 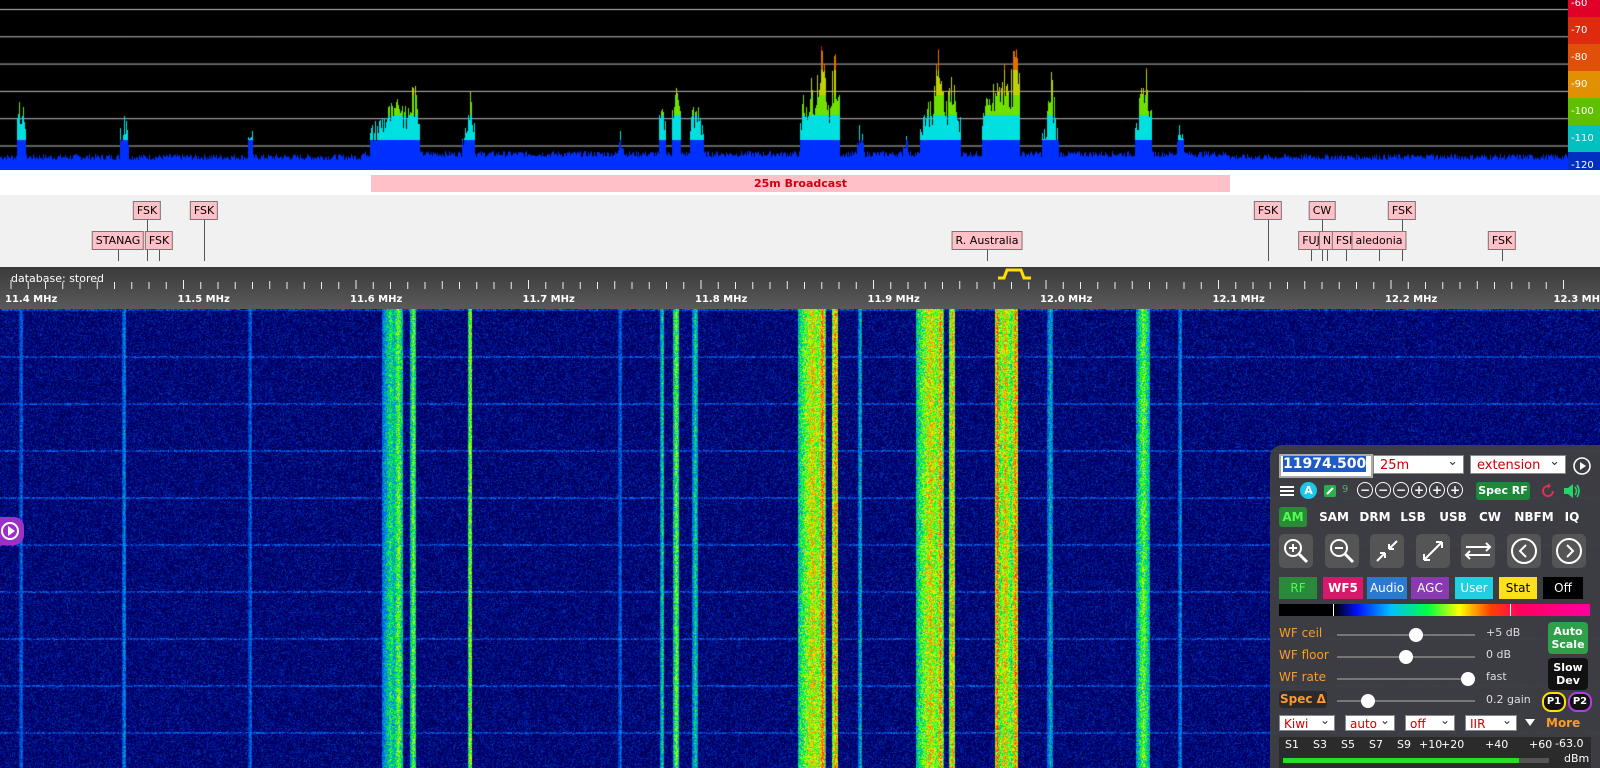 I want to click on zoom-icons: − − − + + +, so click(x=1416, y=491).